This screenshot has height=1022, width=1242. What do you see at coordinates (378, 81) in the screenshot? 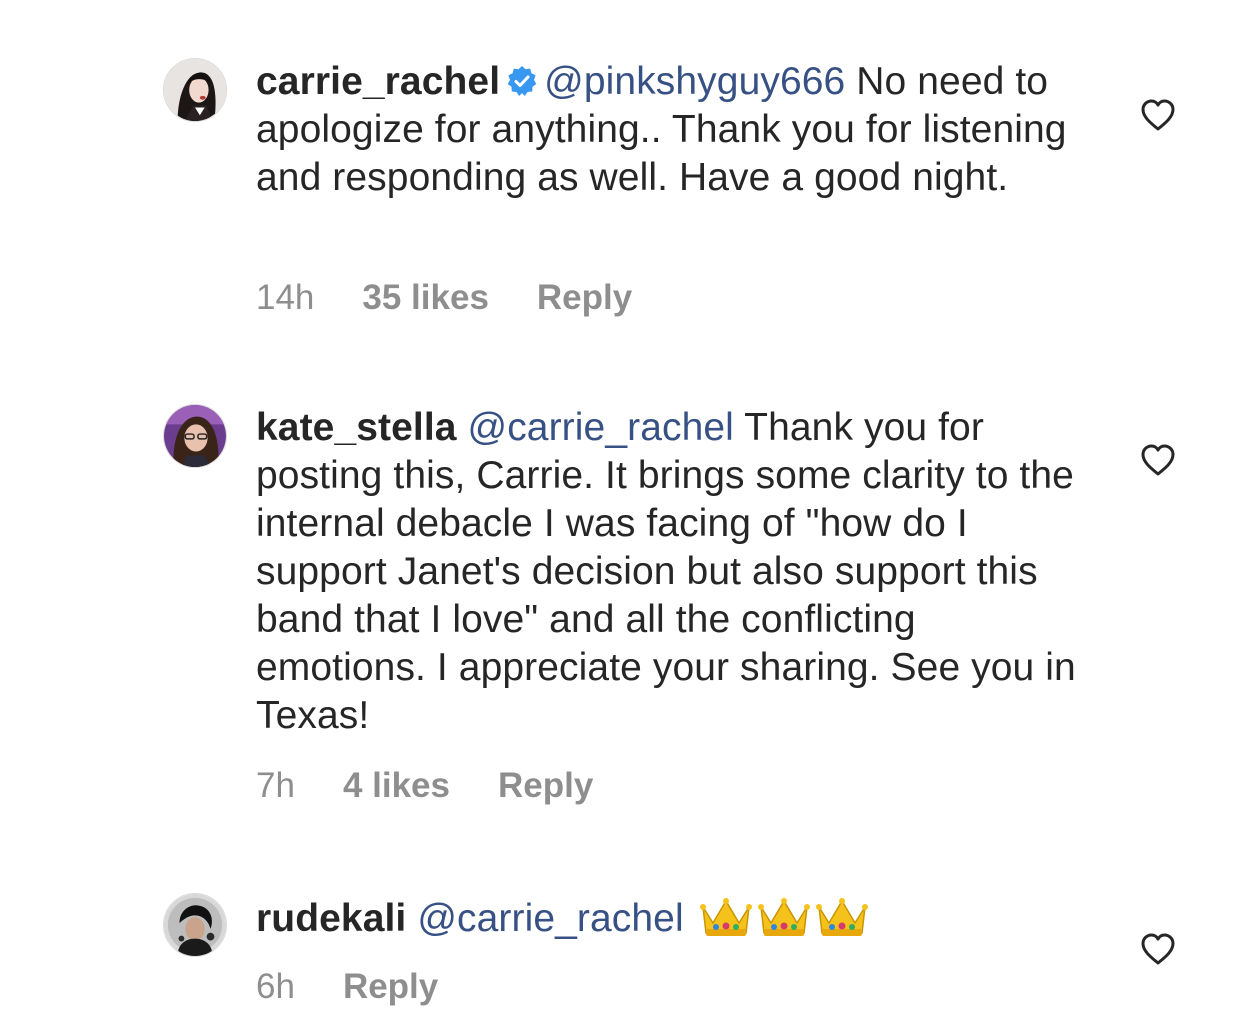
I see `comment-username: carrie_rachel` at bounding box center [378, 81].